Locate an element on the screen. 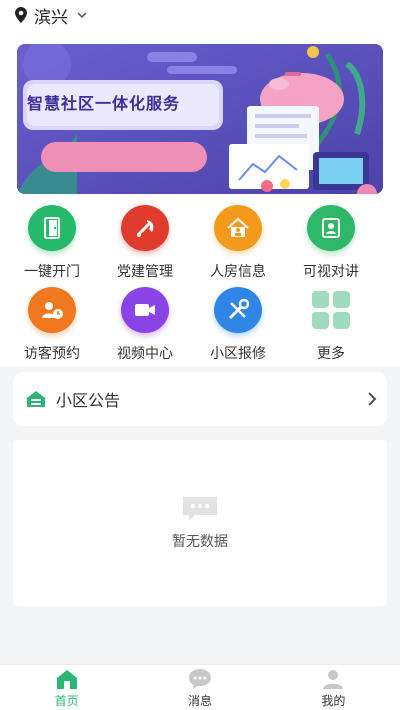 This screenshot has width=400, height=710. tab-label: 消息 is located at coordinates (199, 701).